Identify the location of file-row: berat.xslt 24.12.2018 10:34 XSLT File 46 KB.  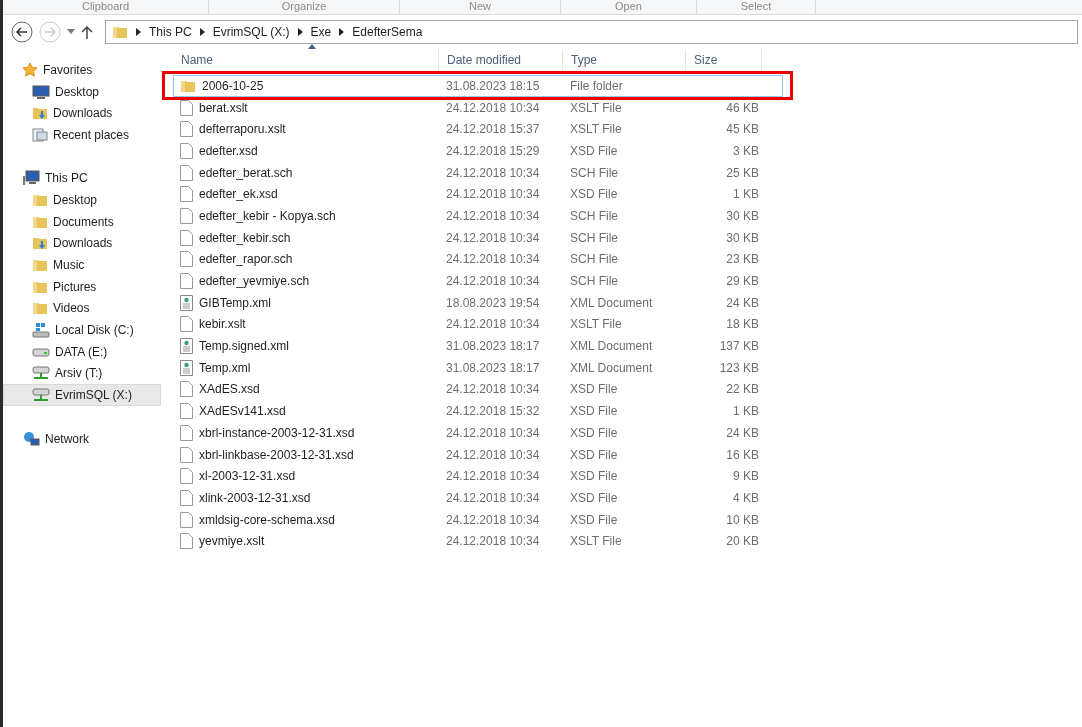
(478, 107).